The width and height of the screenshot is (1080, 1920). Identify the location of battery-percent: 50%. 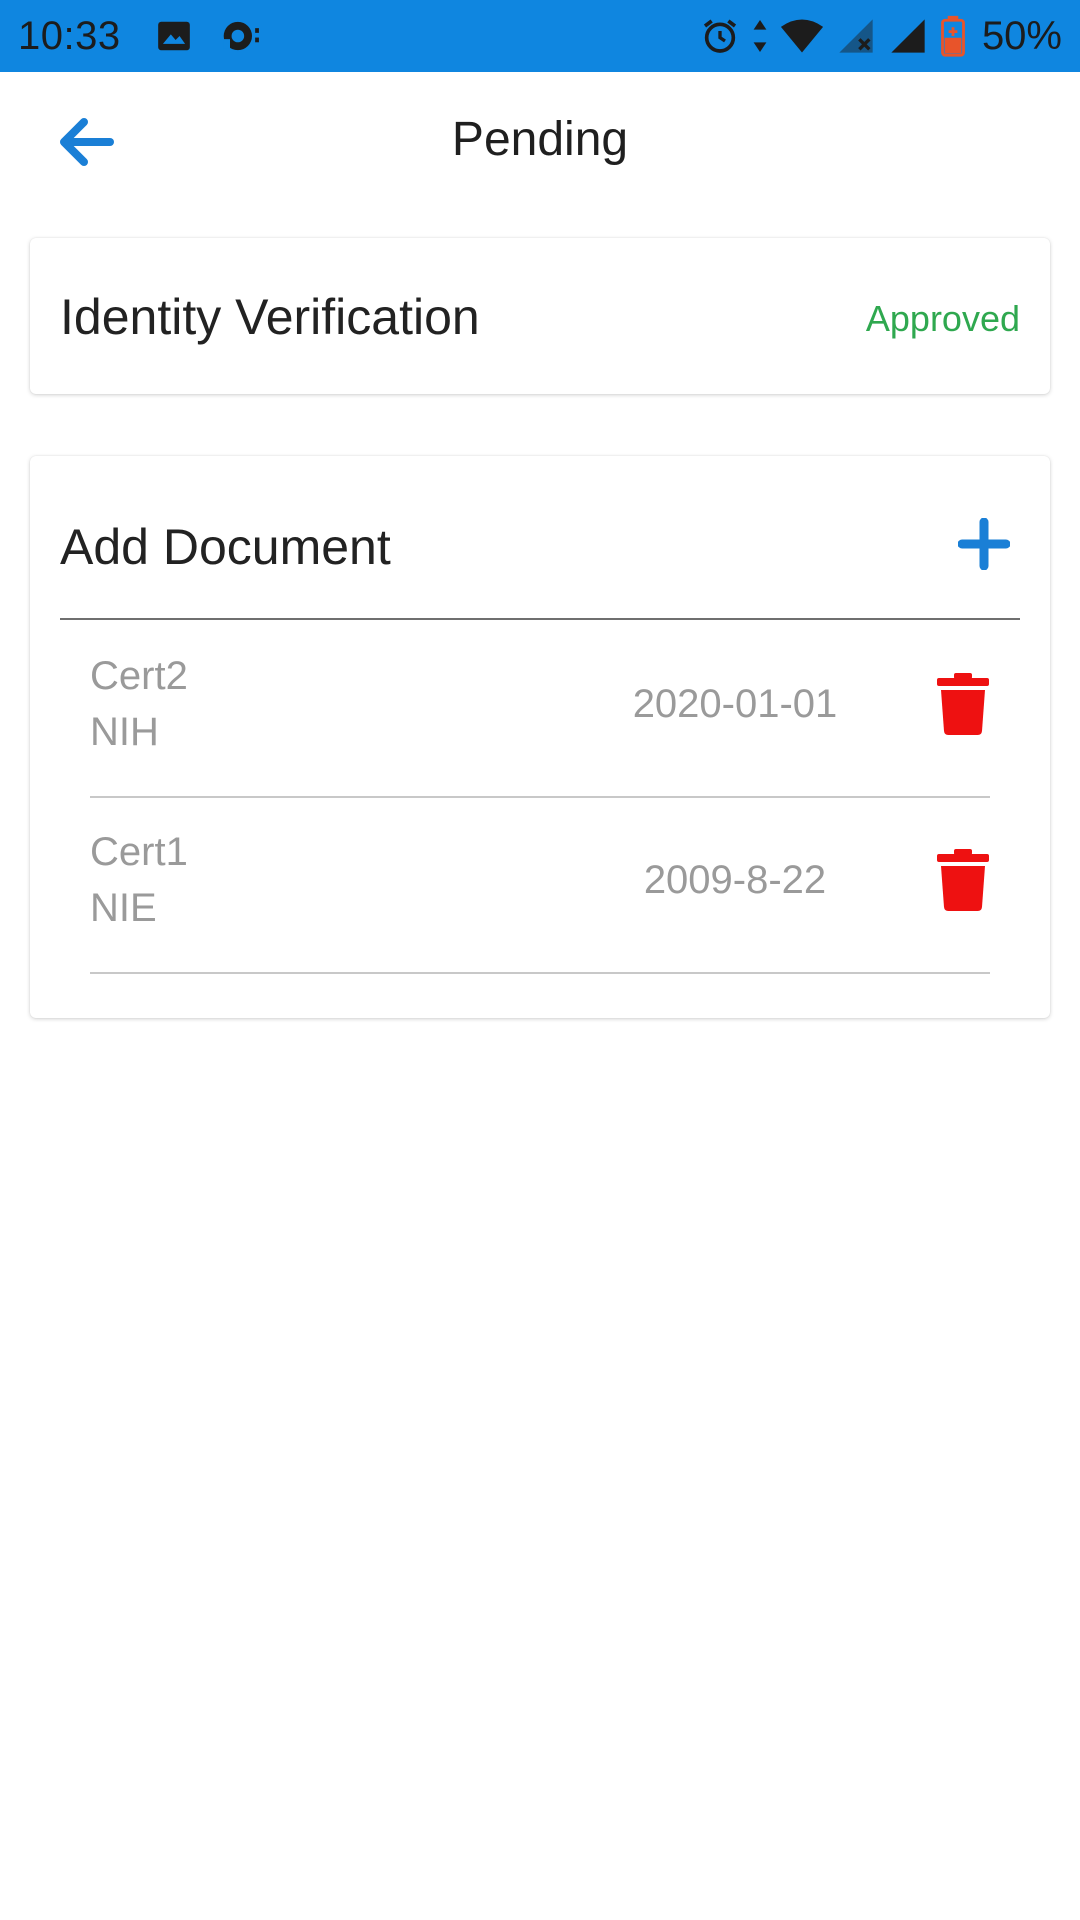
(1021, 35).